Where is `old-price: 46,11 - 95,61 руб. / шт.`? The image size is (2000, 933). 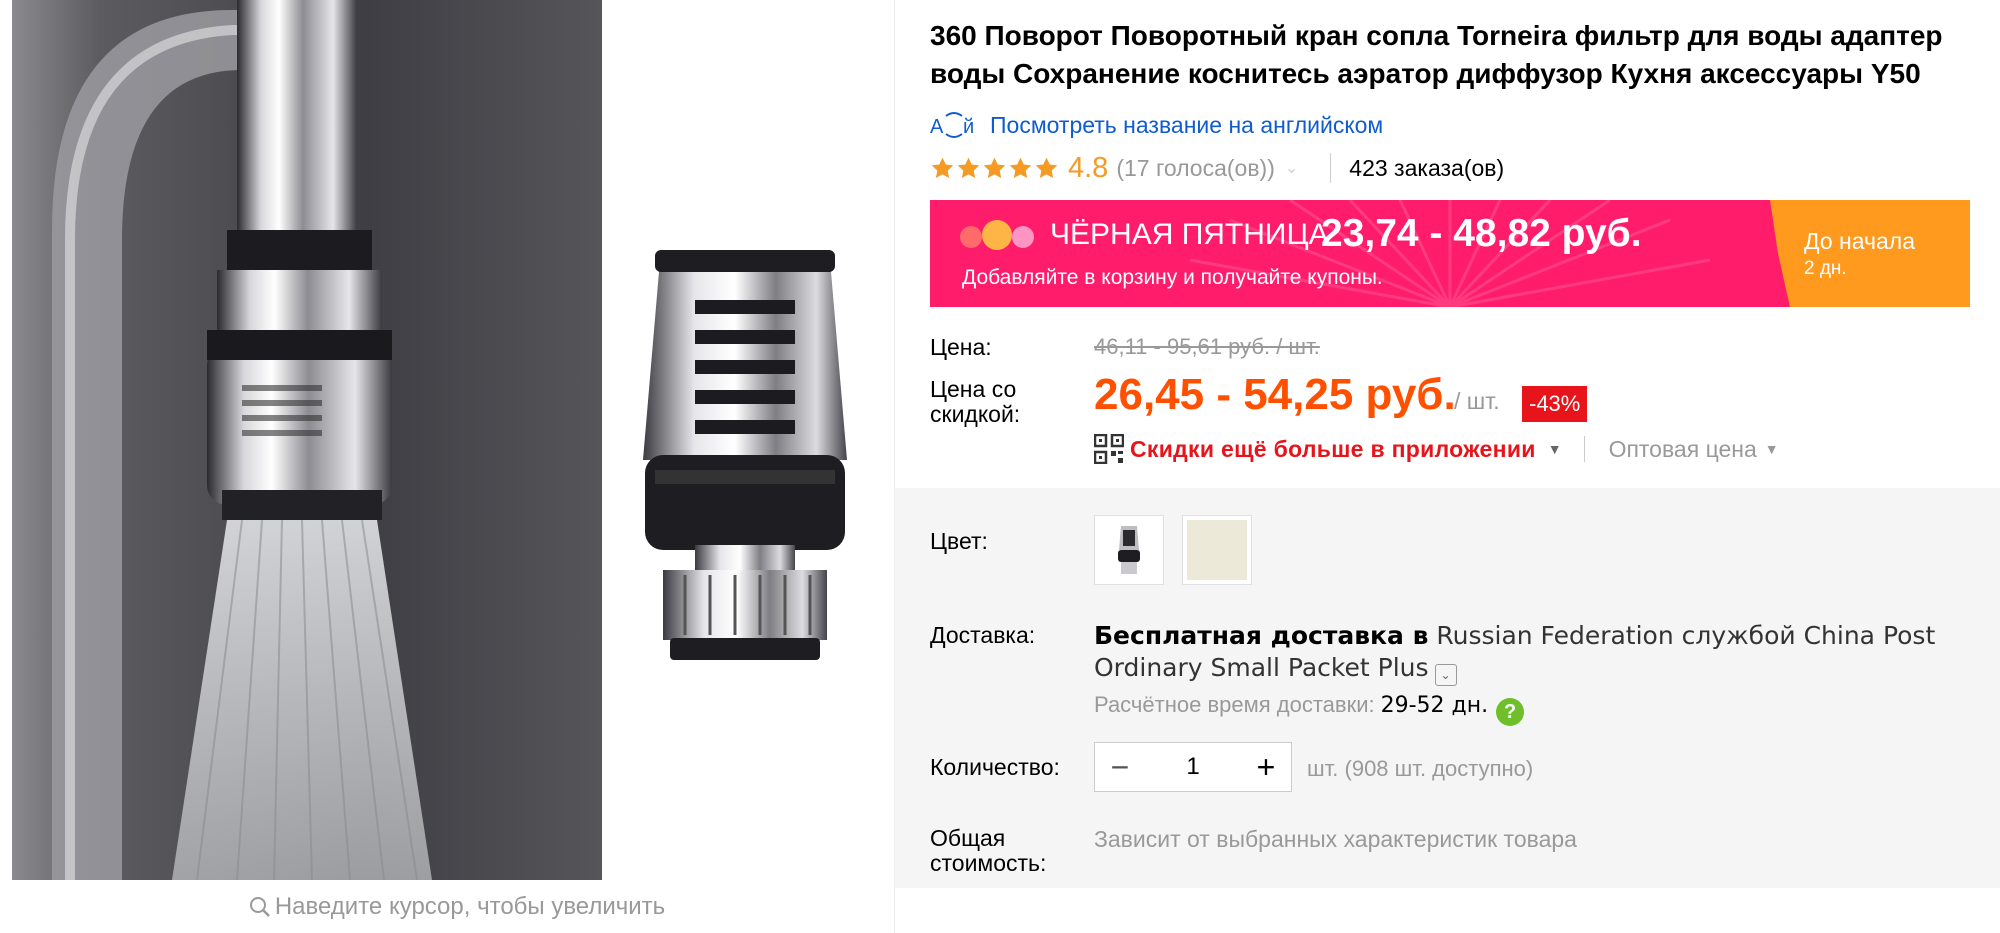 old-price: 46,11 - 95,61 руб. / шт. is located at coordinates (1207, 346).